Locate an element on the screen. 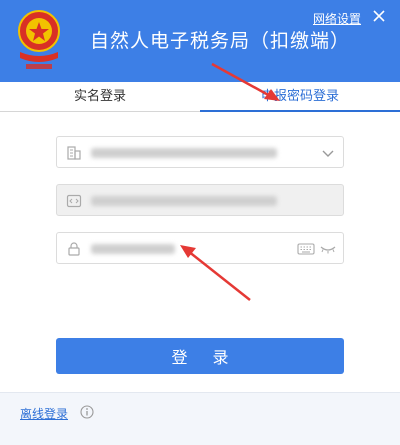 The image size is (400, 445). keyboard-icon is located at coordinates (306, 249).